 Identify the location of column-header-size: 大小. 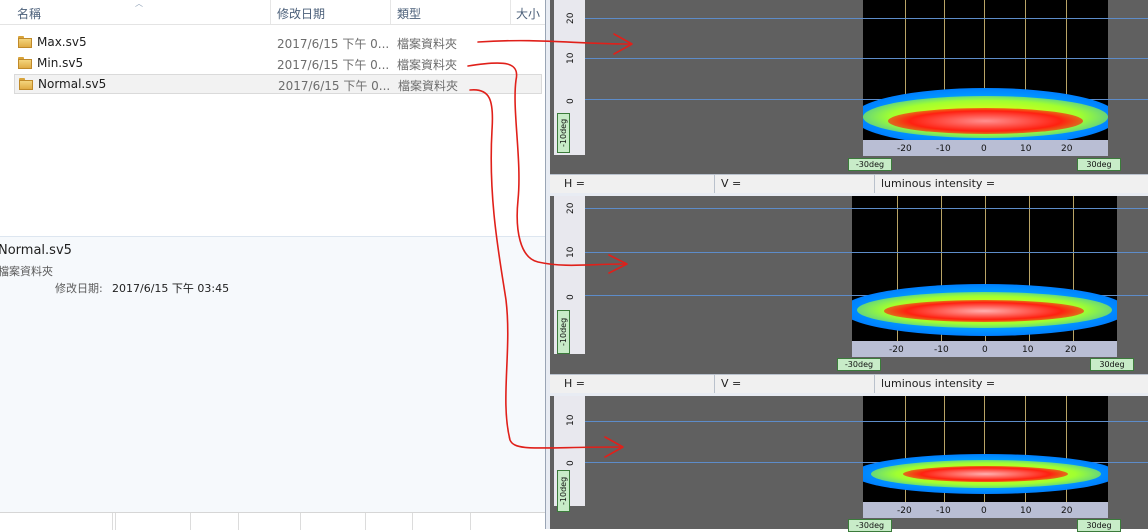
(528, 13).